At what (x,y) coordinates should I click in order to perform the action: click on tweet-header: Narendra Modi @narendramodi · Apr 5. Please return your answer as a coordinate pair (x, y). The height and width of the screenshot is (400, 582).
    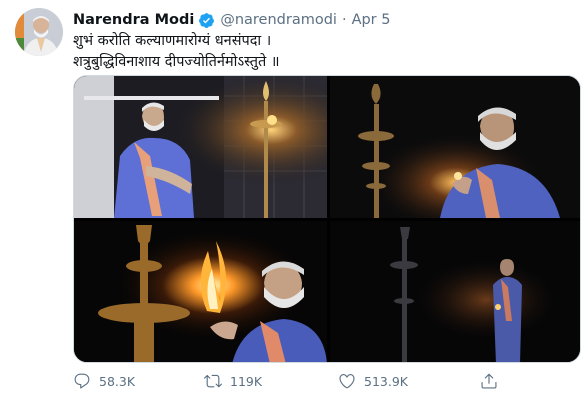
    Looking at the image, I should click on (231, 20).